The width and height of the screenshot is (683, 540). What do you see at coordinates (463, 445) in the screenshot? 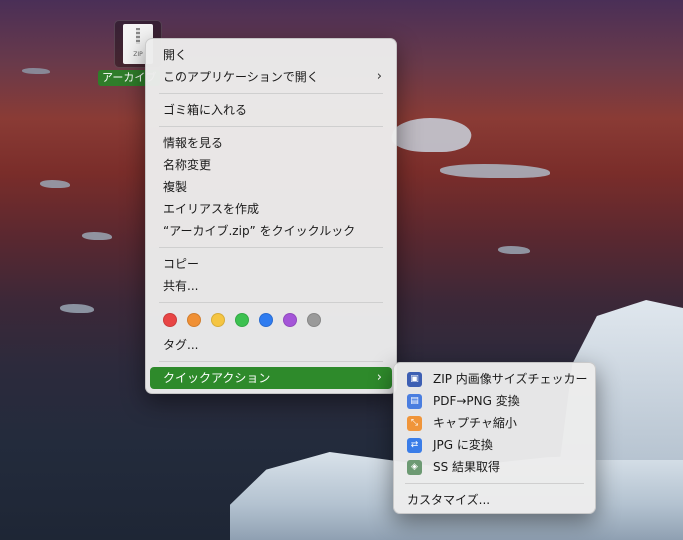
I see `menu-item-label: JPG に変換` at bounding box center [463, 445].